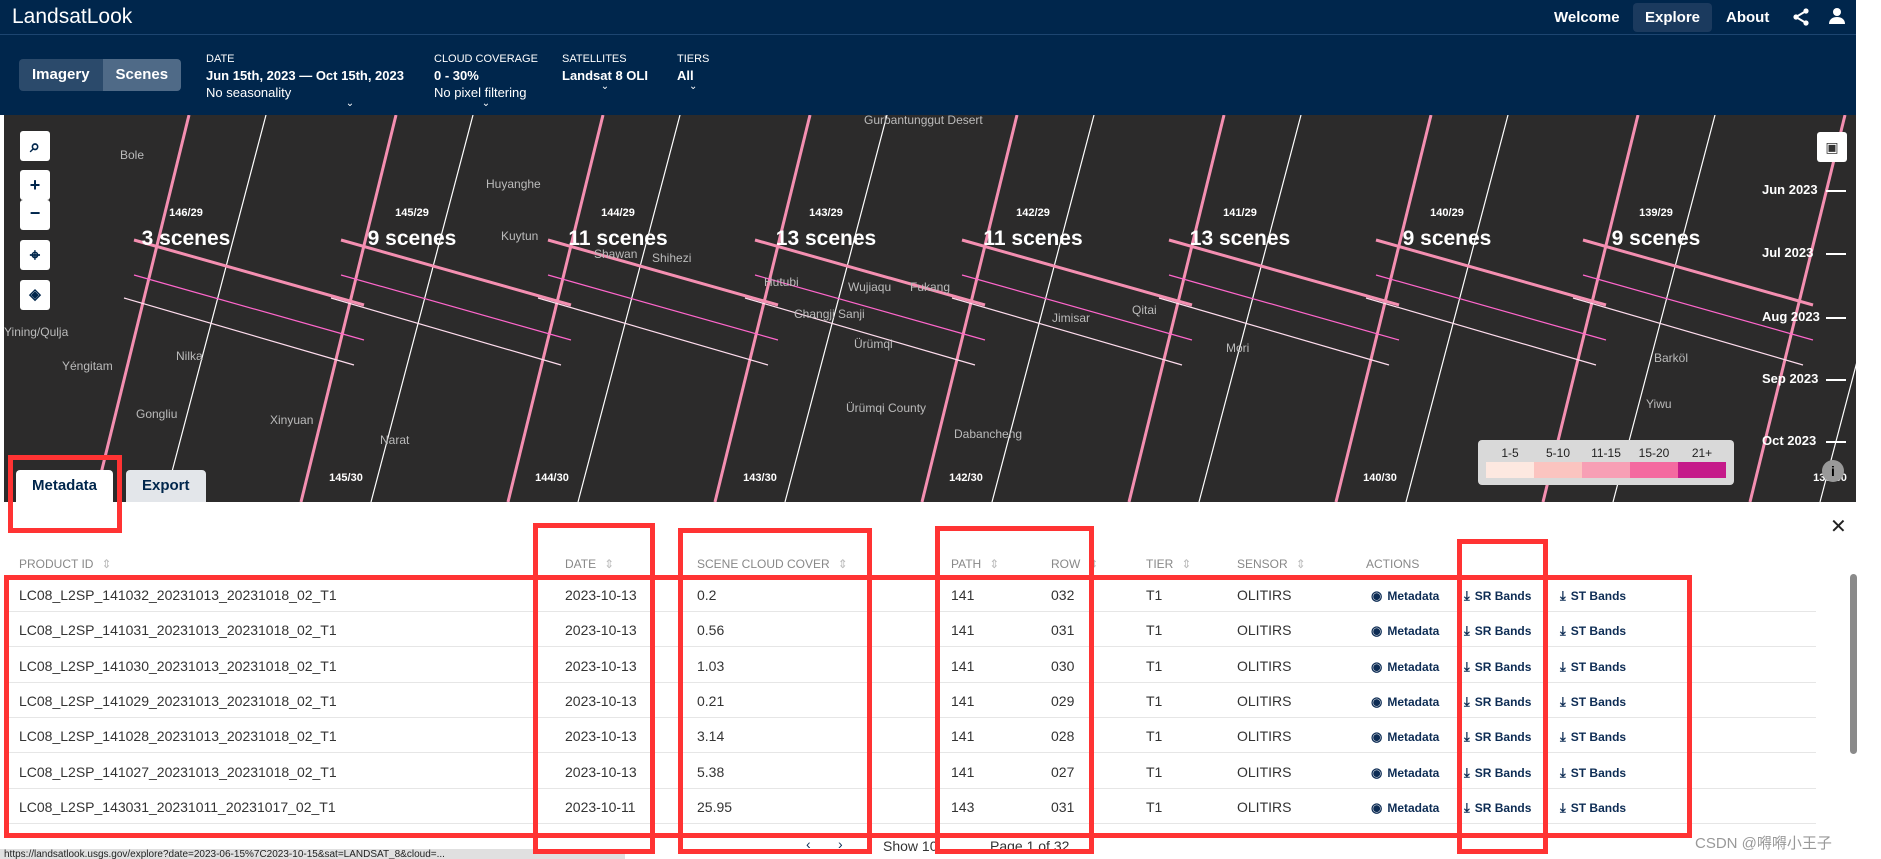  What do you see at coordinates (1832, 147) in the screenshot?
I see `image-icon: ▣` at bounding box center [1832, 147].